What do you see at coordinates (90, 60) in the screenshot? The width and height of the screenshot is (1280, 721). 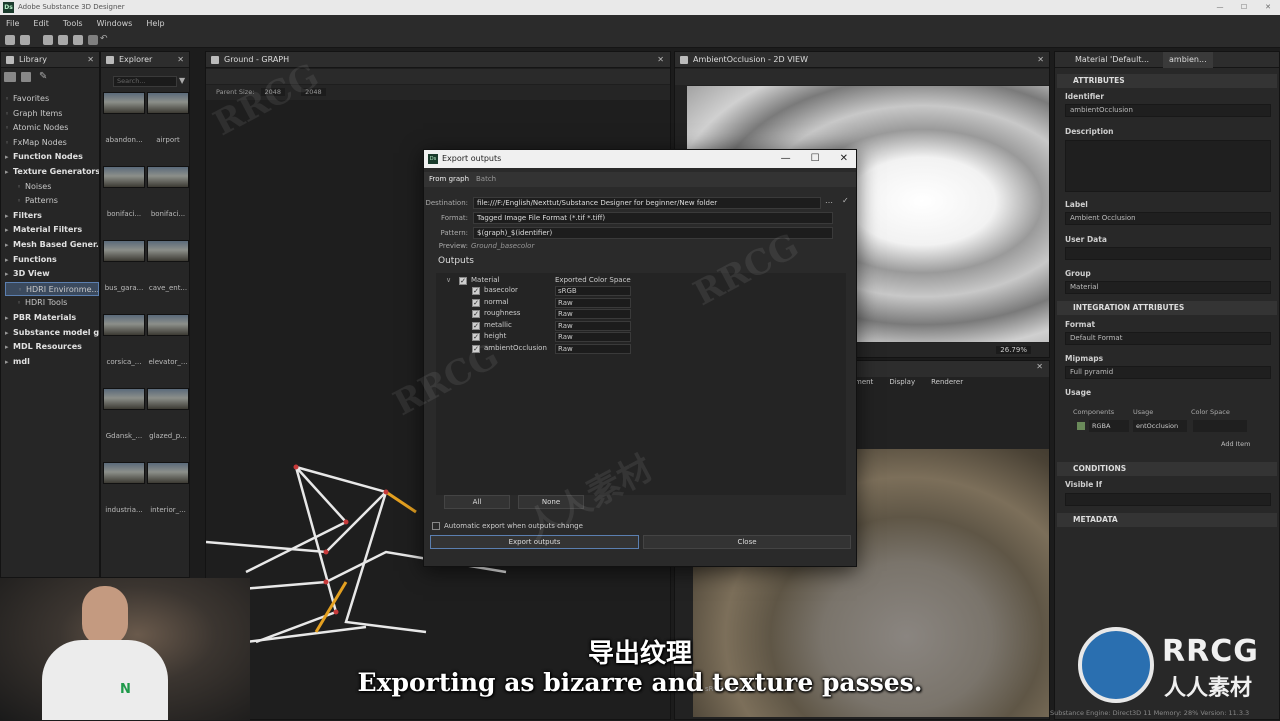 I see `library-close-icon: ✕` at bounding box center [90, 60].